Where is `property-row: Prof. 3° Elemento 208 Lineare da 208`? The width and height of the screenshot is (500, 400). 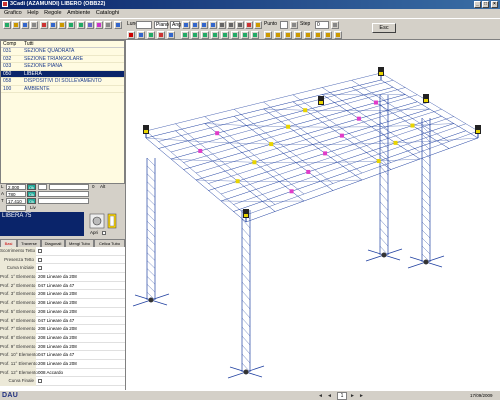 property-row: Prof. 3° Elemento 208 Lineare da 208 is located at coordinates (62, 295).